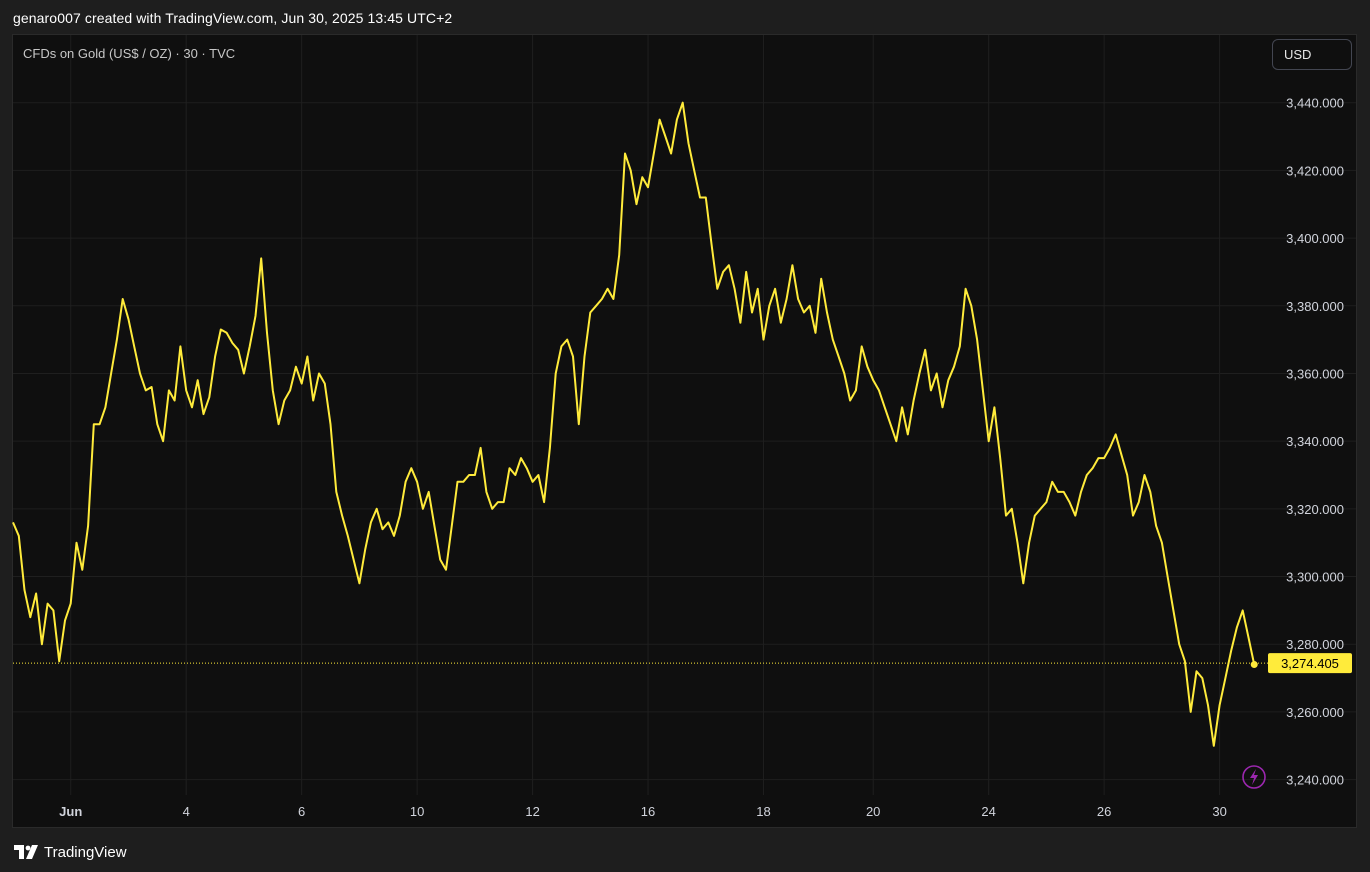  What do you see at coordinates (1315, 509) in the screenshot?
I see `price-tick-label: 3,320.000` at bounding box center [1315, 509].